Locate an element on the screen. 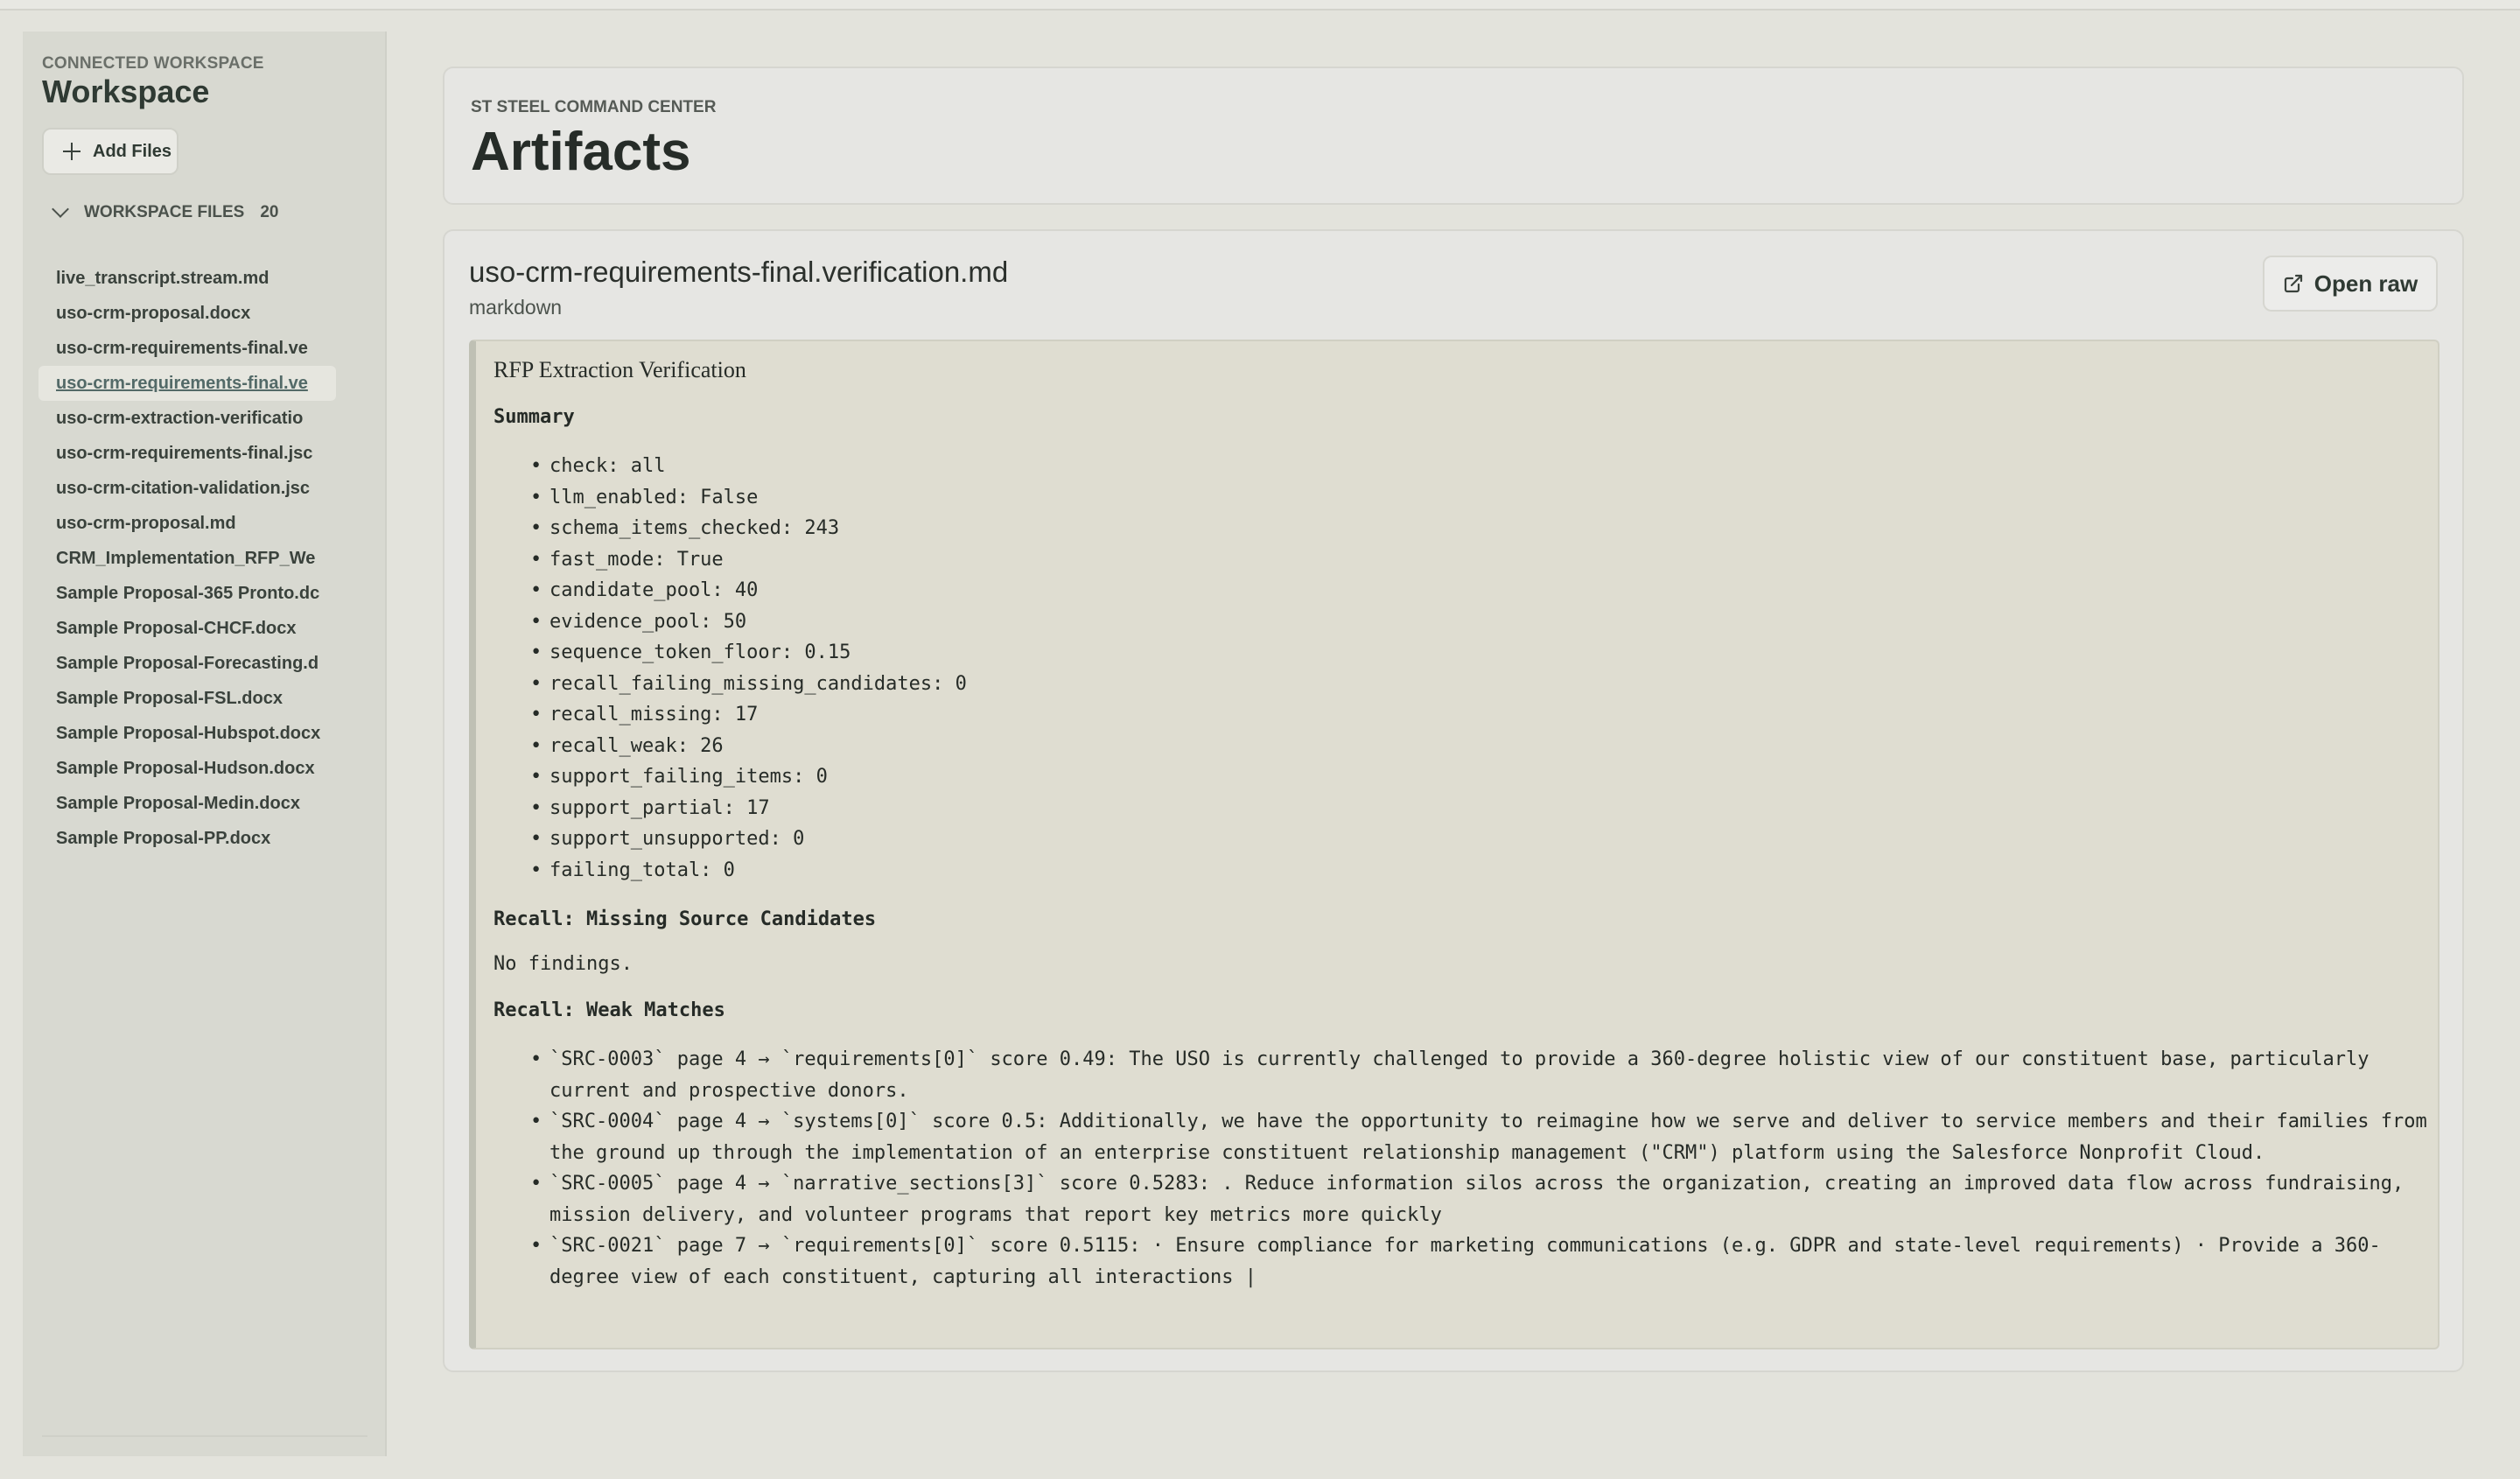 The width and height of the screenshot is (2520, 1479). file-name: Sample Proposal-Hubspot.docx is located at coordinates (188, 733).